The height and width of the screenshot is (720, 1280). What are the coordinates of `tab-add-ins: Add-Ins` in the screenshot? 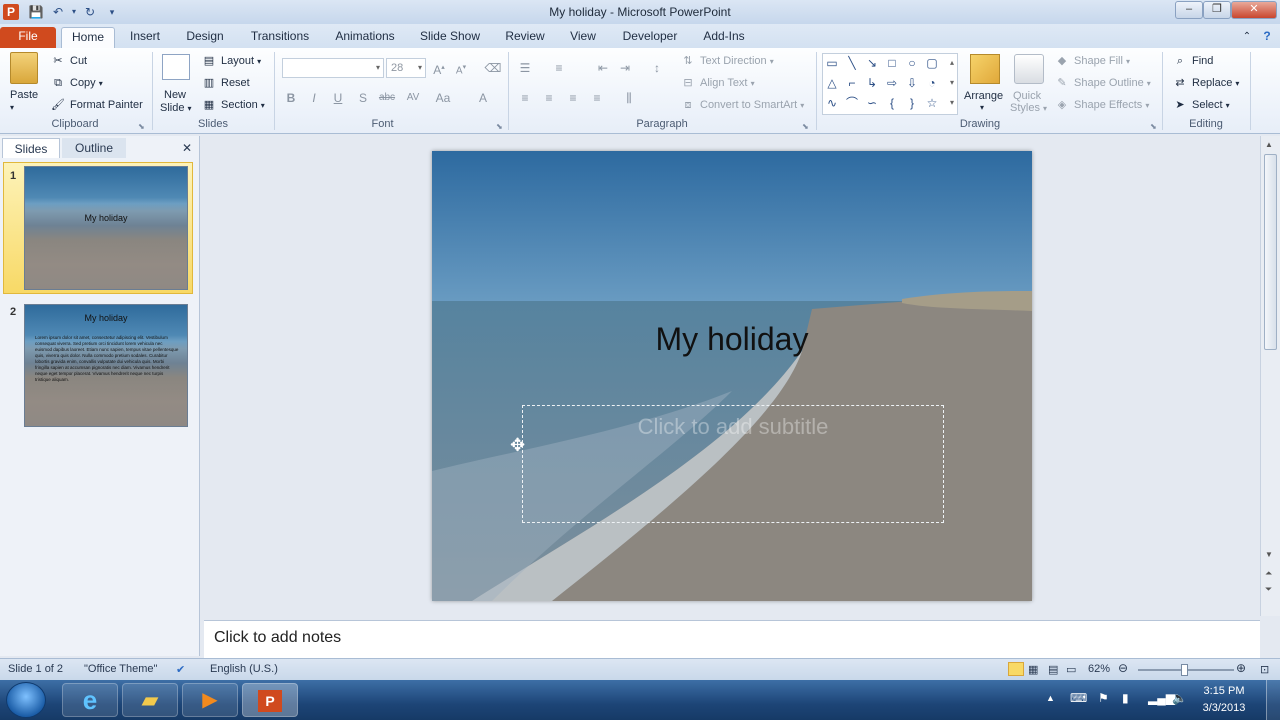 It's located at (724, 37).